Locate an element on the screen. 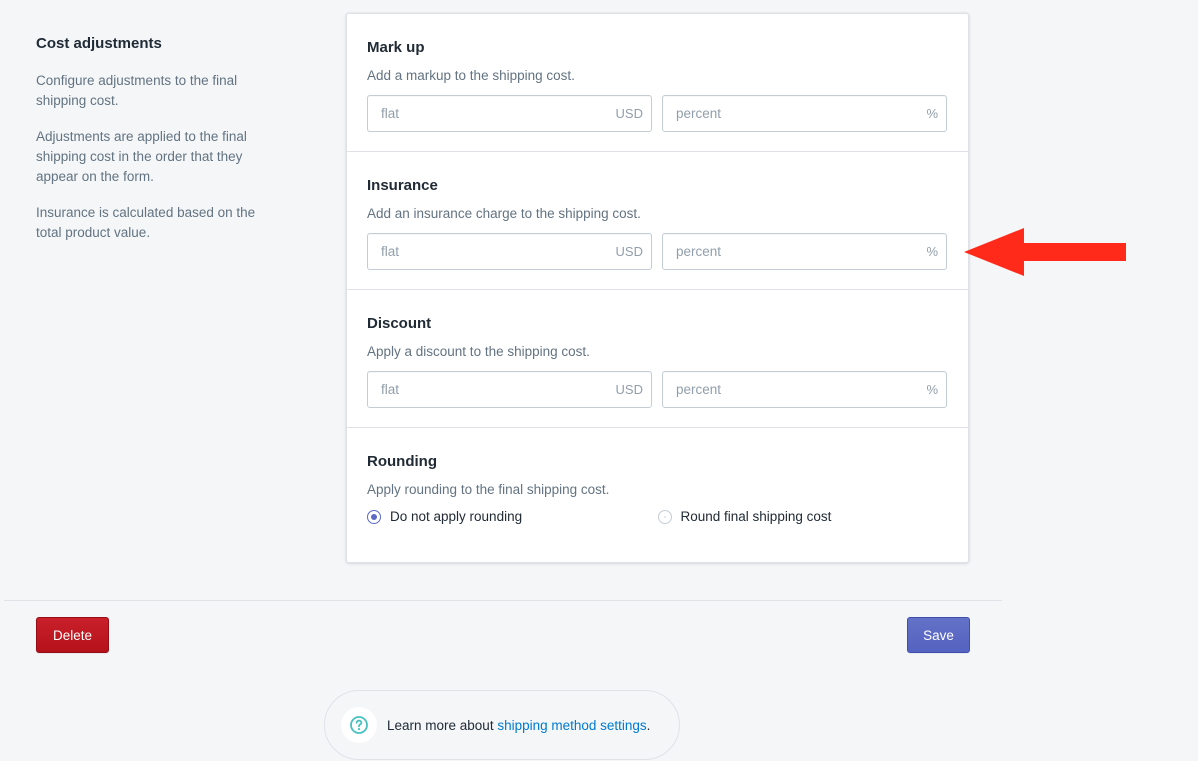 This screenshot has width=1198, height=761. radio-label-do-not-apply: Do not apply rounding is located at coordinates (456, 516).